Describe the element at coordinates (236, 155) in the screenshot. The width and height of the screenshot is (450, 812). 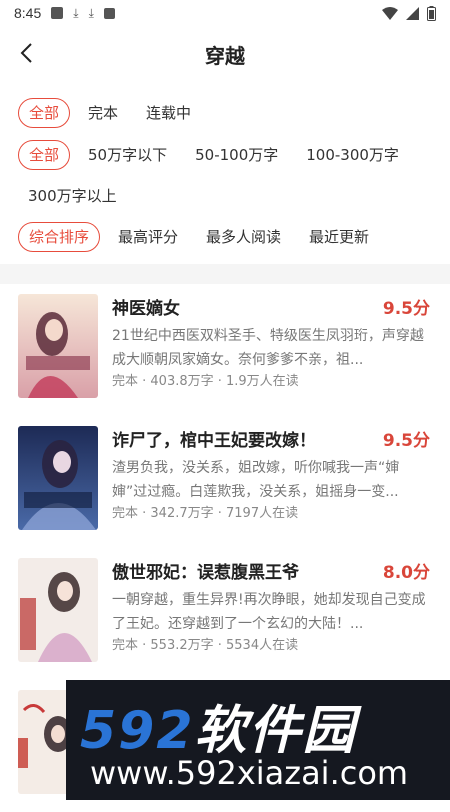
I see `length-filter-50-100w: 50-100万字` at that location.